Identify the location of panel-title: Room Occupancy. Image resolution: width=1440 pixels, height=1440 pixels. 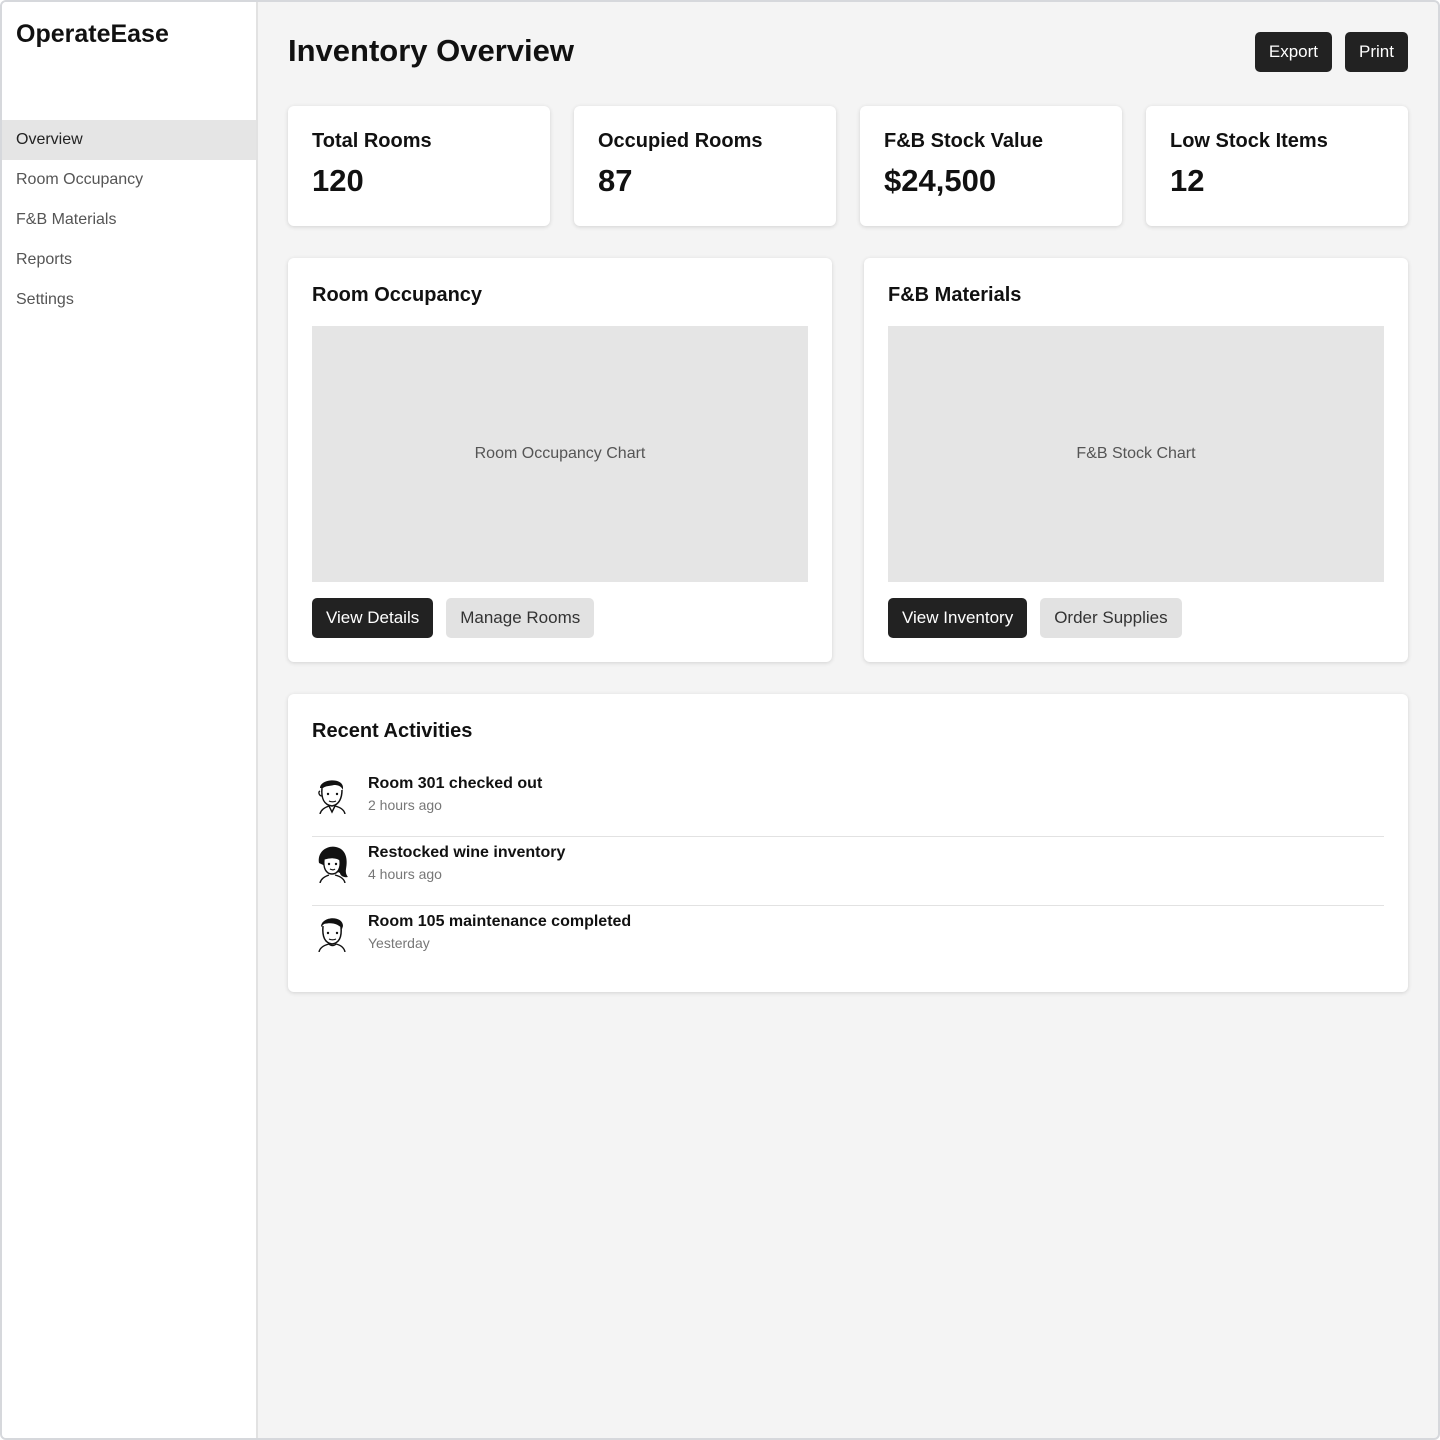
(397, 295).